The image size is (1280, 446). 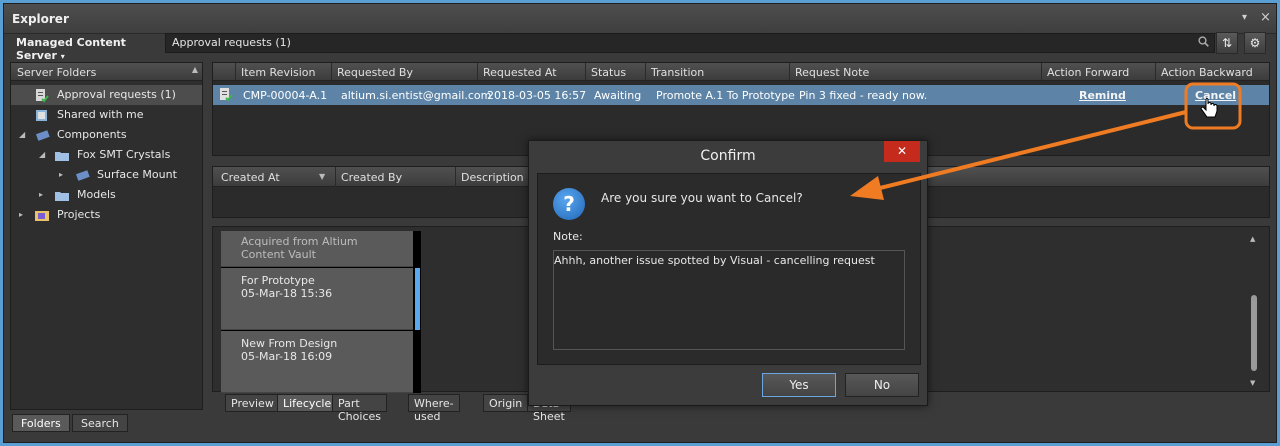 What do you see at coordinates (42, 96) in the screenshot?
I see `approval-icon` at bounding box center [42, 96].